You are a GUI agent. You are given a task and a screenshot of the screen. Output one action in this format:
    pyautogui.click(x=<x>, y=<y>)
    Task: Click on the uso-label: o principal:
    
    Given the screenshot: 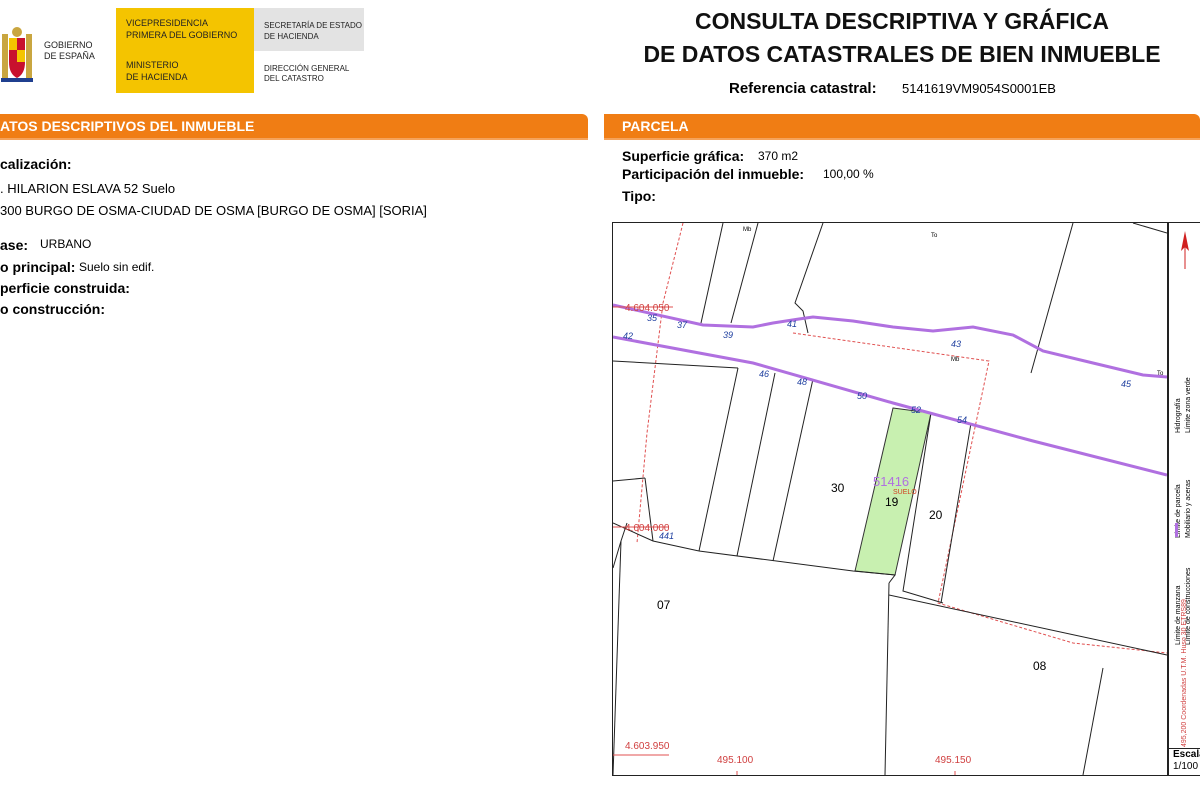 What is the action you would take?
    pyautogui.click(x=38, y=267)
    